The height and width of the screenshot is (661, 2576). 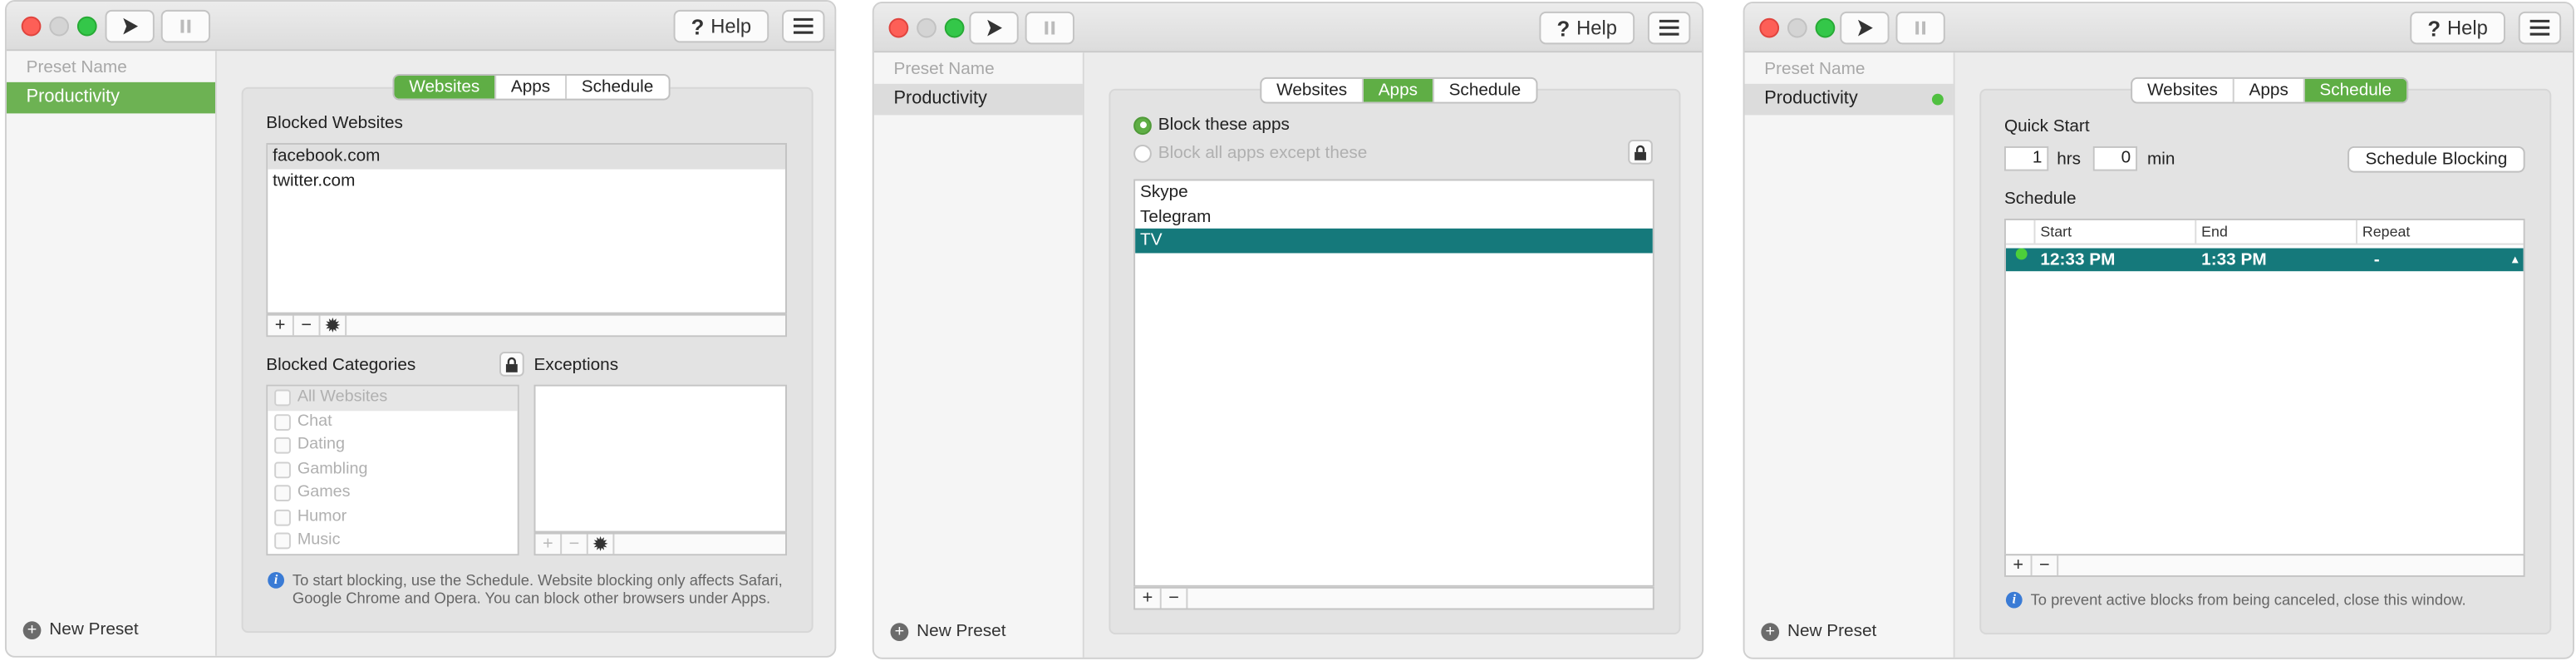 I want to click on info-icon: i, so click(x=276, y=580).